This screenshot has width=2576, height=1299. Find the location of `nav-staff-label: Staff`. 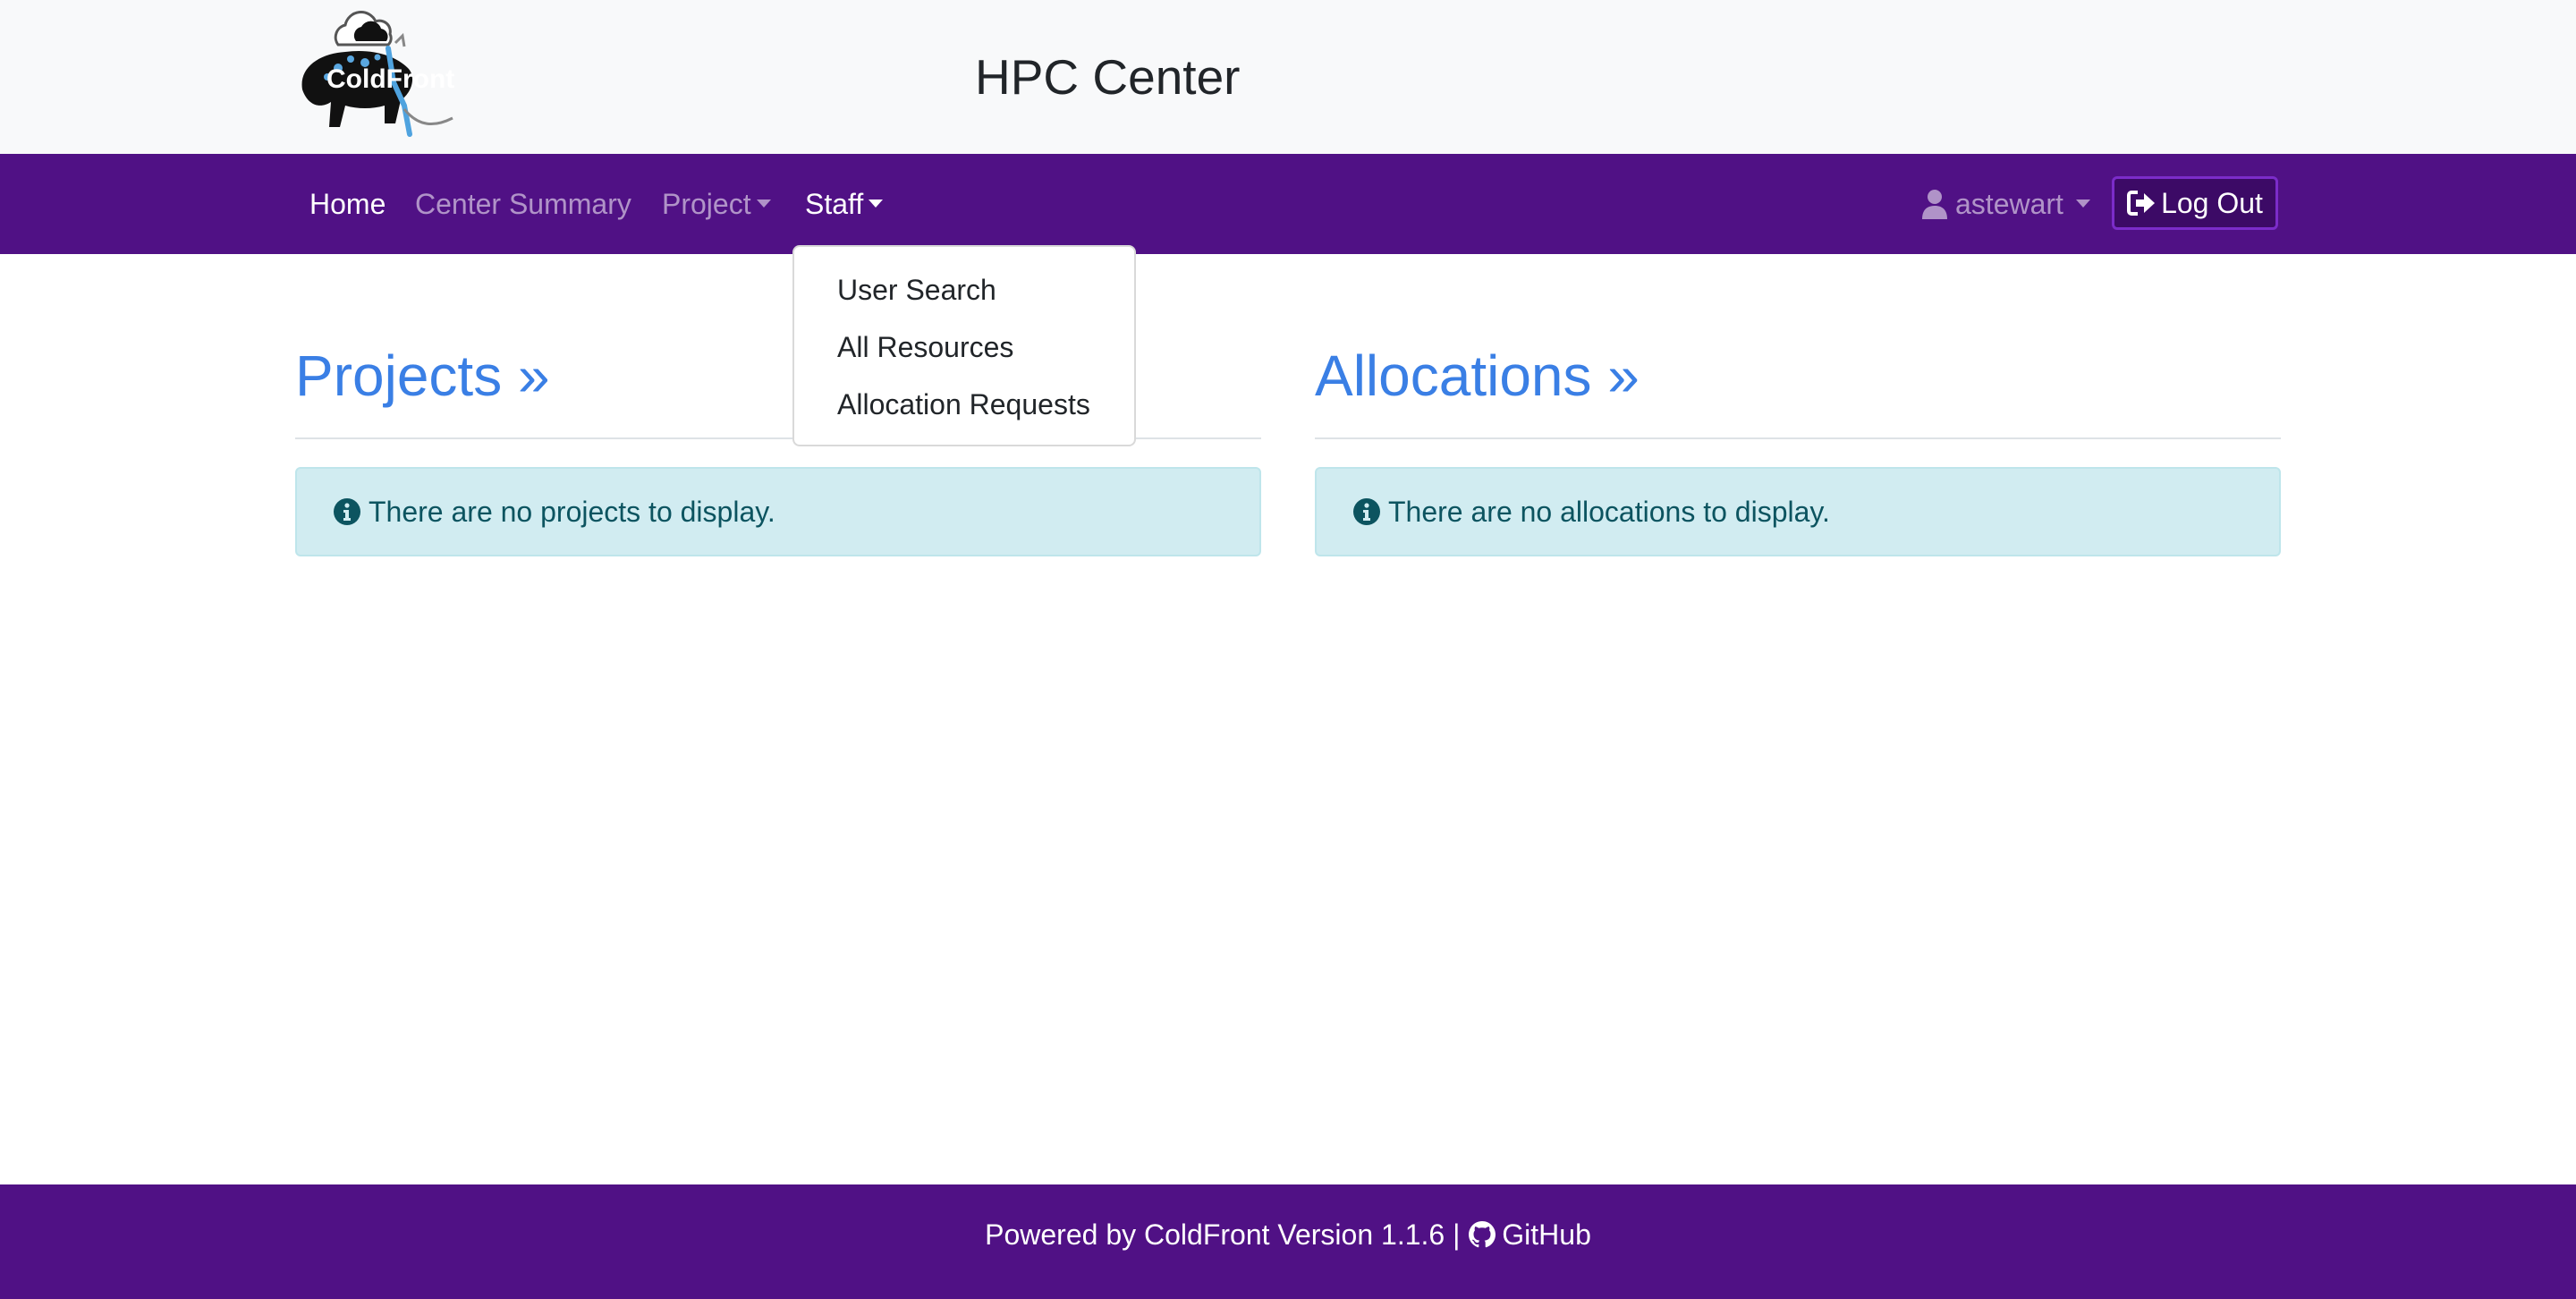

nav-staff-label: Staff is located at coordinates (834, 204).